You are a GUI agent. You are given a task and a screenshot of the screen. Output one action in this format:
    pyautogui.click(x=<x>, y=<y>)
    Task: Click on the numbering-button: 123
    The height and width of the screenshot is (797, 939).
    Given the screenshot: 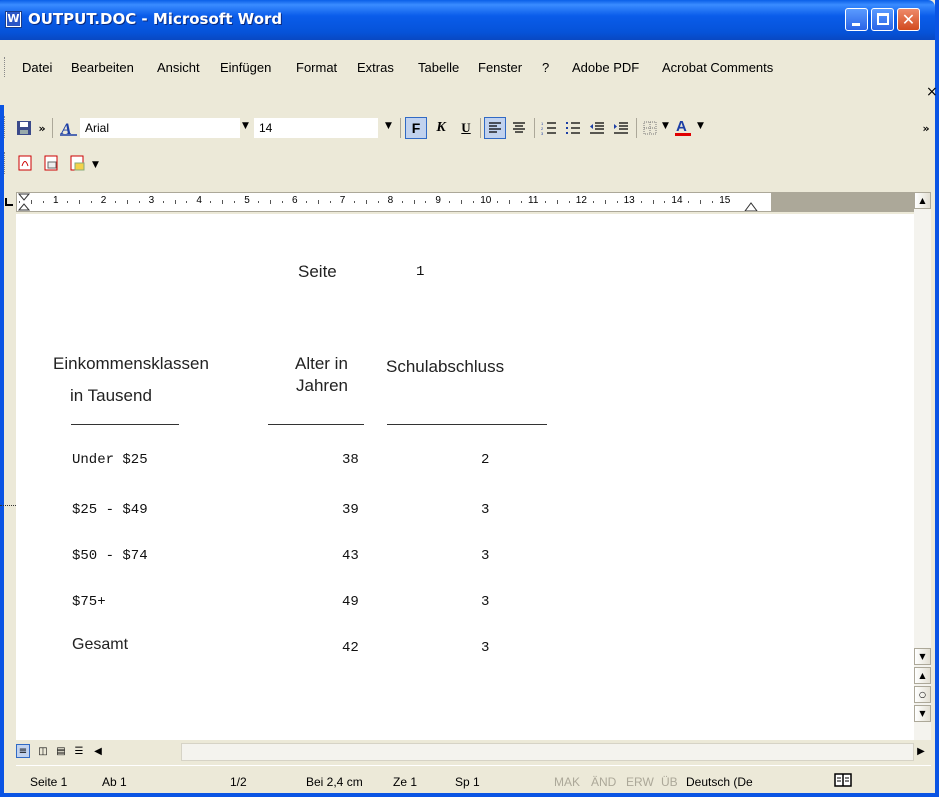 What is the action you would take?
    pyautogui.click(x=549, y=128)
    